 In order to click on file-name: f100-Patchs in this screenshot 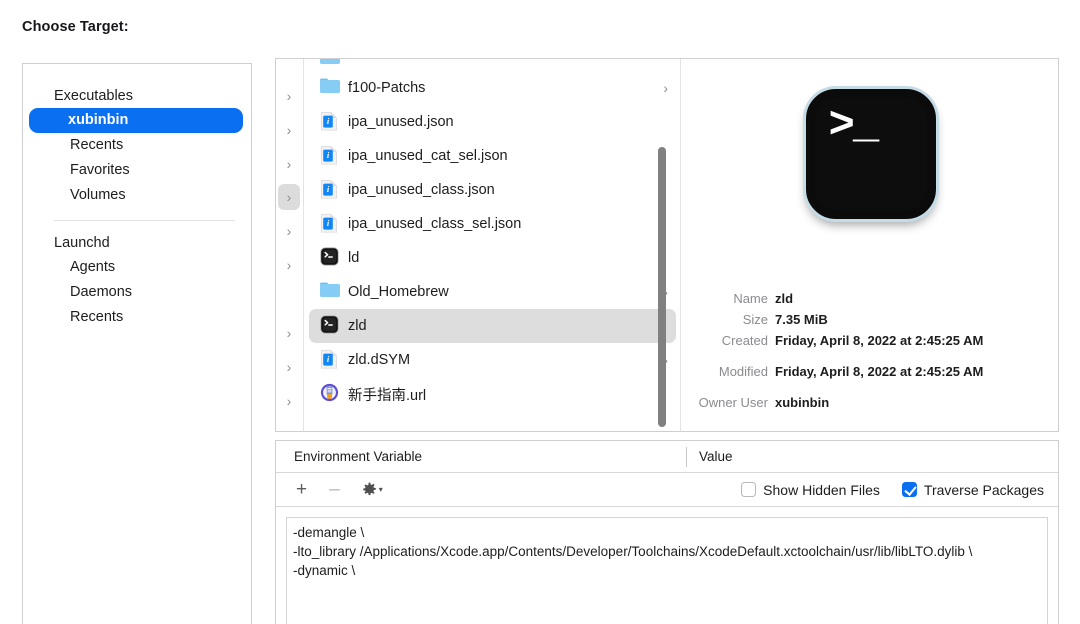, I will do `click(387, 88)`.